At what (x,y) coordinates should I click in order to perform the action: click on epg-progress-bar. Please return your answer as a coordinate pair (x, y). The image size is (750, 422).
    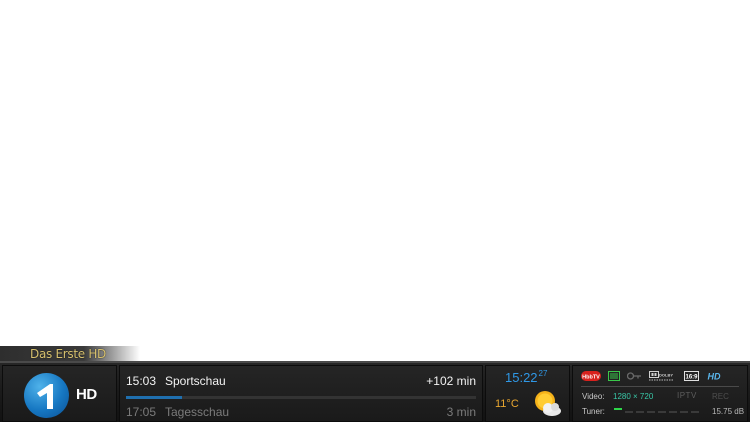
    Looking at the image, I should click on (301, 397).